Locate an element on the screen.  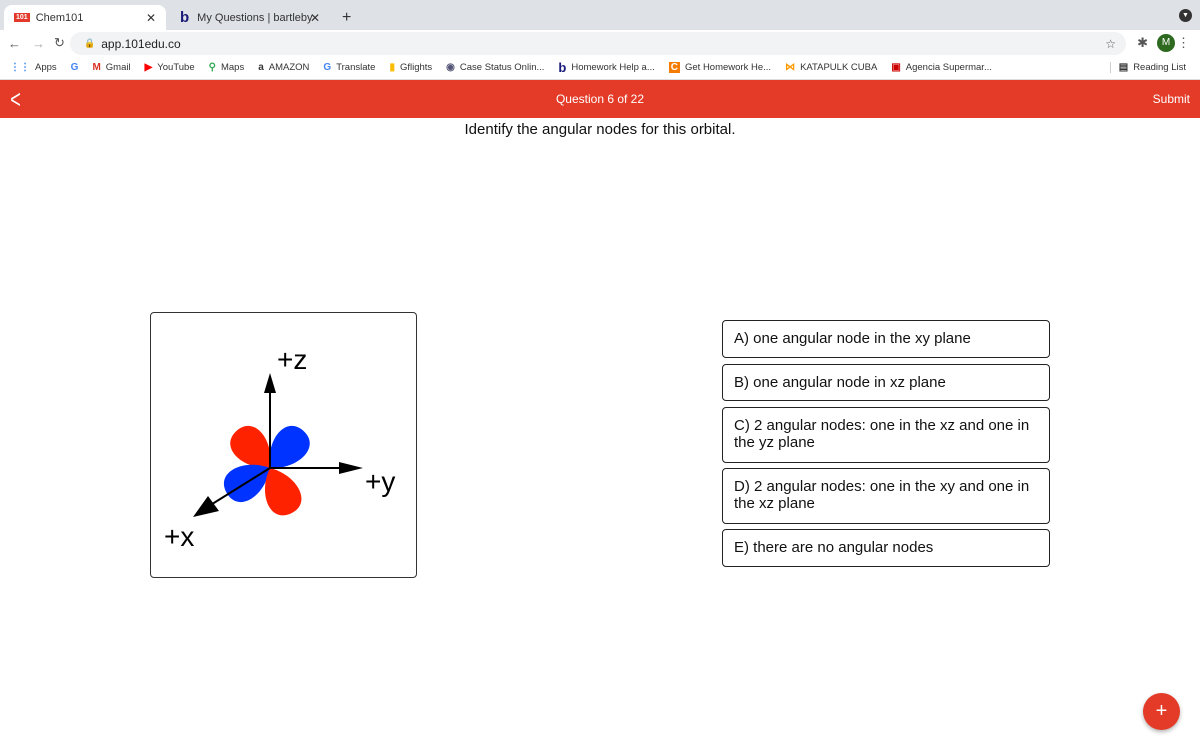
bookmark-katapulk: ⋈ KATAPULK CUBA is located at coordinates (831, 67).